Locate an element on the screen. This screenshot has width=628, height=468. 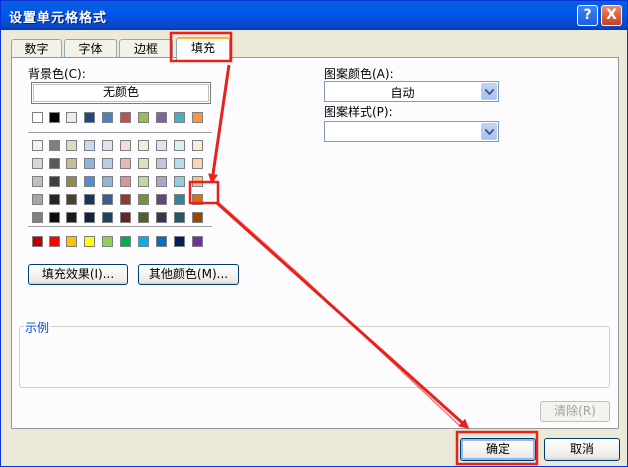
question-mark-icon: ? is located at coordinates (587, 15).